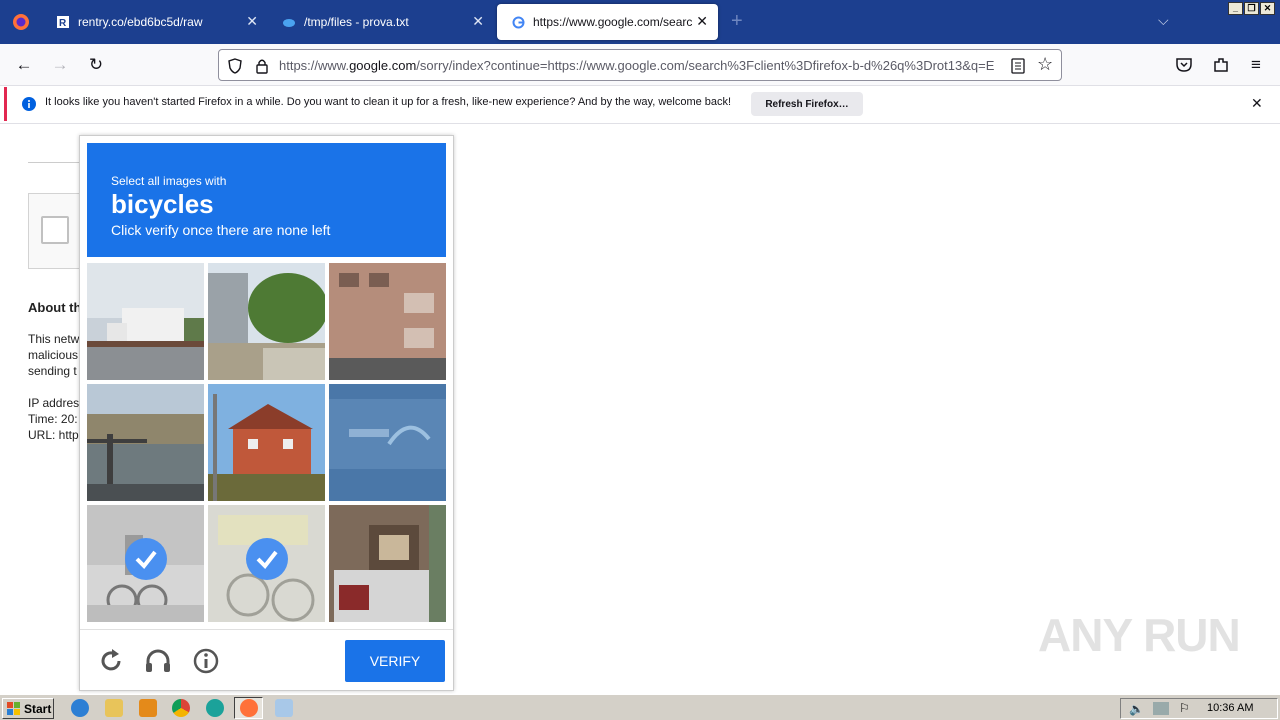 This screenshot has height=720, width=1280. What do you see at coordinates (1199, 708) in the screenshot?
I see `system-tray: 🔈 ⚐ 10:36 AM` at bounding box center [1199, 708].